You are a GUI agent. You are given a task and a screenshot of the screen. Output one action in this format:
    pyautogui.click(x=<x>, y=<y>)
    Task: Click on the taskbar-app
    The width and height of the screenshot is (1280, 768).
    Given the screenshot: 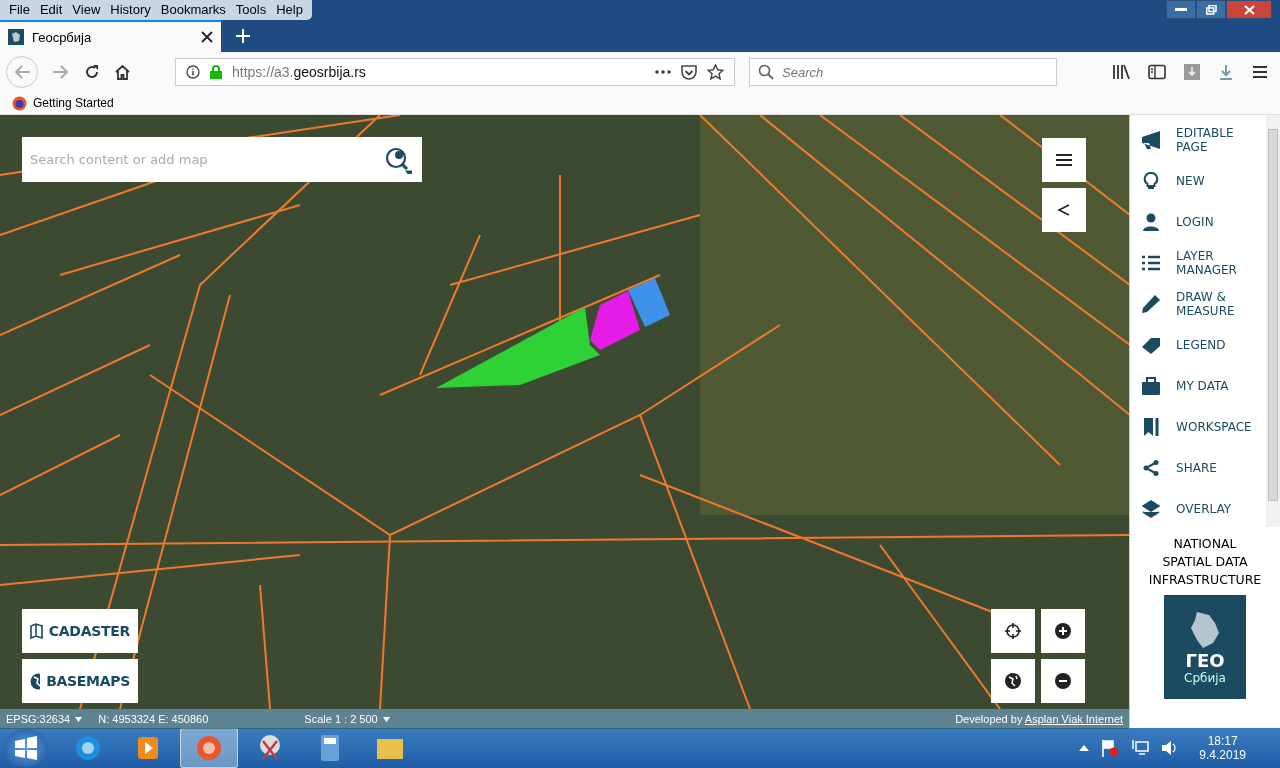 What is the action you would take?
    pyautogui.click(x=209, y=748)
    